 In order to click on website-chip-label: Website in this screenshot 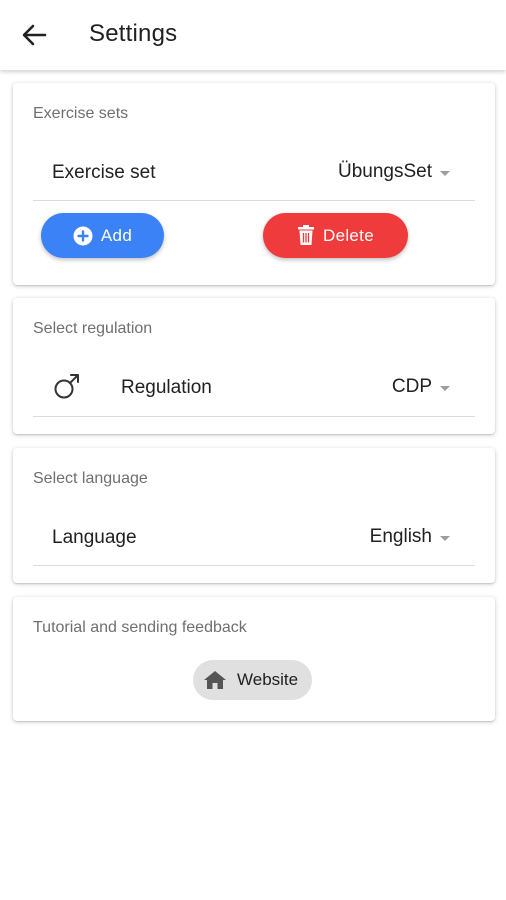, I will do `click(268, 679)`.